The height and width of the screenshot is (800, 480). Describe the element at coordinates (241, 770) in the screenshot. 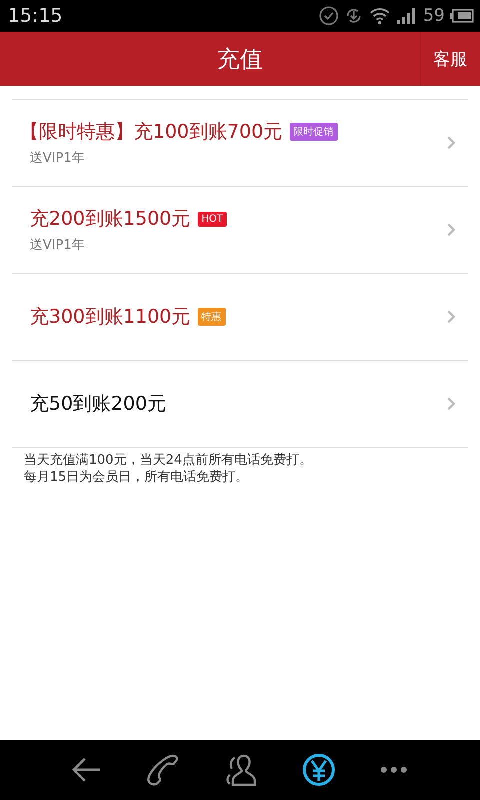

I see `contacts-icon` at that location.